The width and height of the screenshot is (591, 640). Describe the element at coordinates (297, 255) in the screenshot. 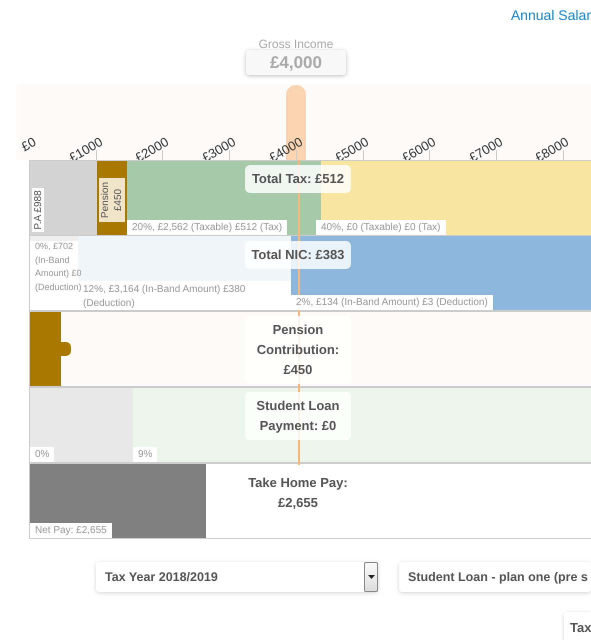

I see `total-tooltip: Total NIC: £383` at that location.